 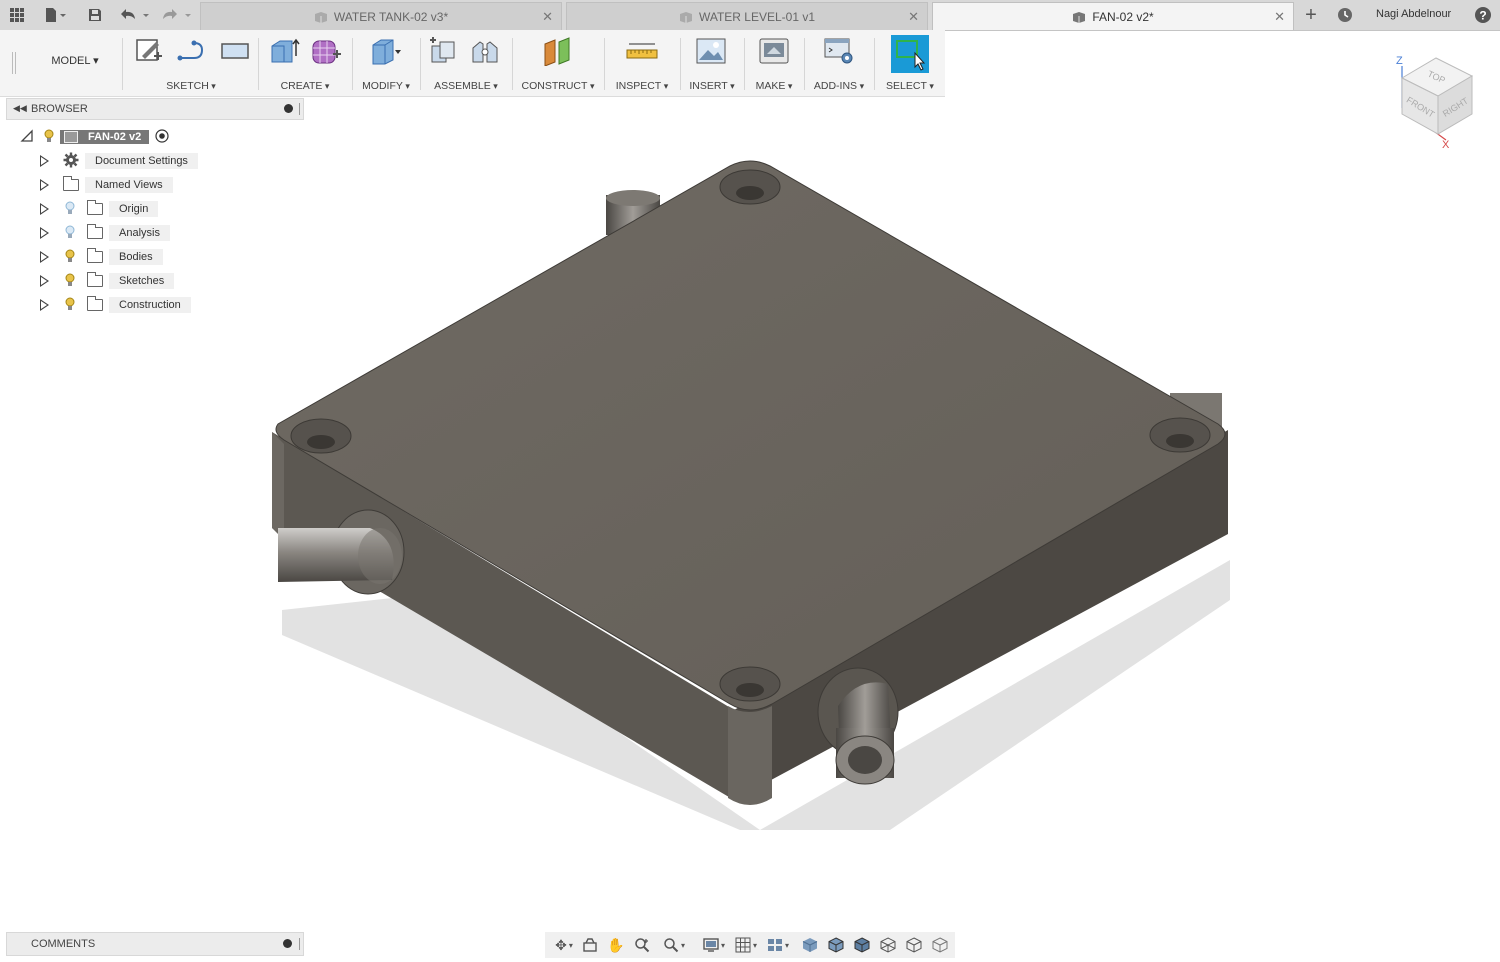 What do you see at coordinates (778, 945) in the screenshot?
I see `viewports-icon: ▾` at bounding box center [778, 945].